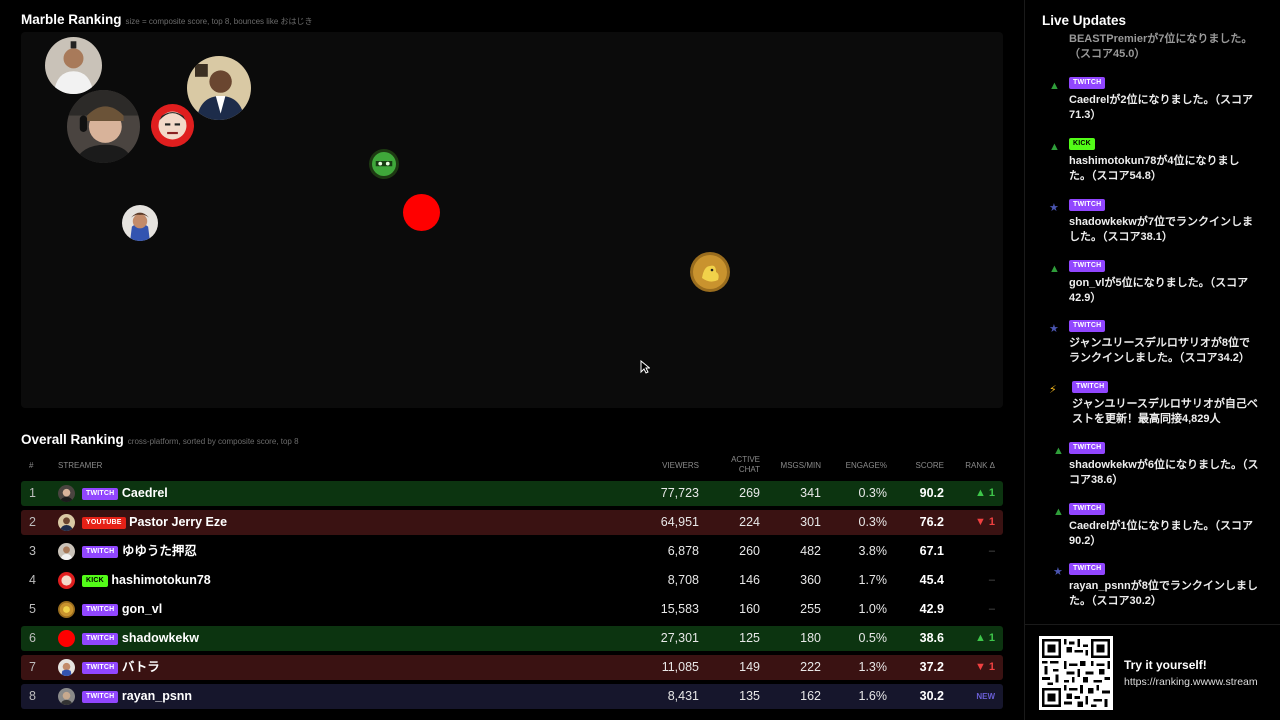 This screenshot has width=1280, height=720. I want to click on row-rank: 4, so click(32, 580).